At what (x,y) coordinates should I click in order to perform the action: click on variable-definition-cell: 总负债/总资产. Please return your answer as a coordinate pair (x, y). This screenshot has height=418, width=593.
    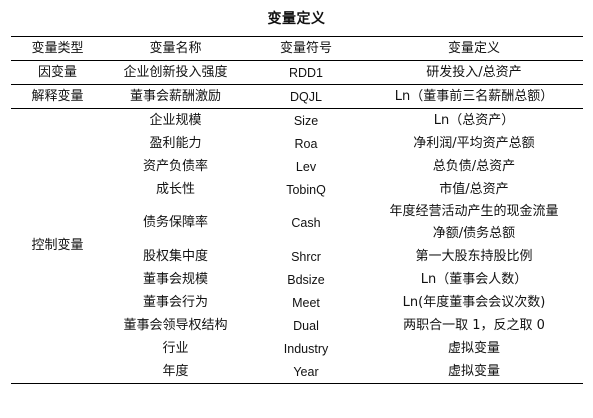
    Looking at the image, I should click on (474, 166).